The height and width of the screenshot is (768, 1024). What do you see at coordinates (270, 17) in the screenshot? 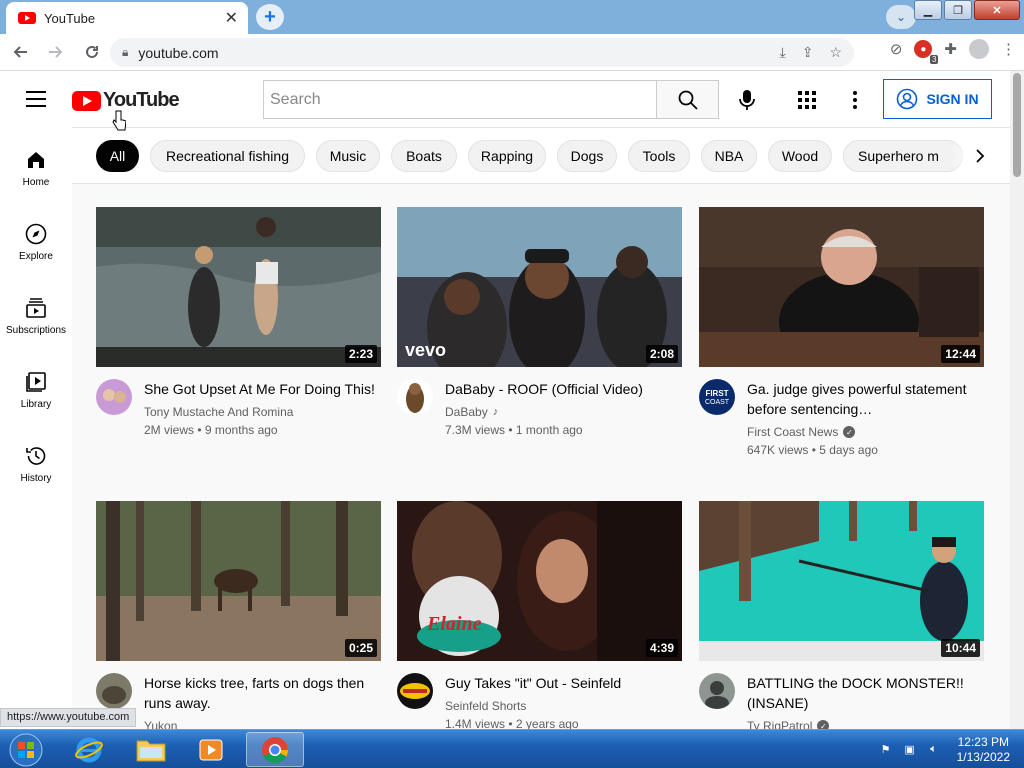
I see `new-tab-button: +` at bounding box center [270, 17].